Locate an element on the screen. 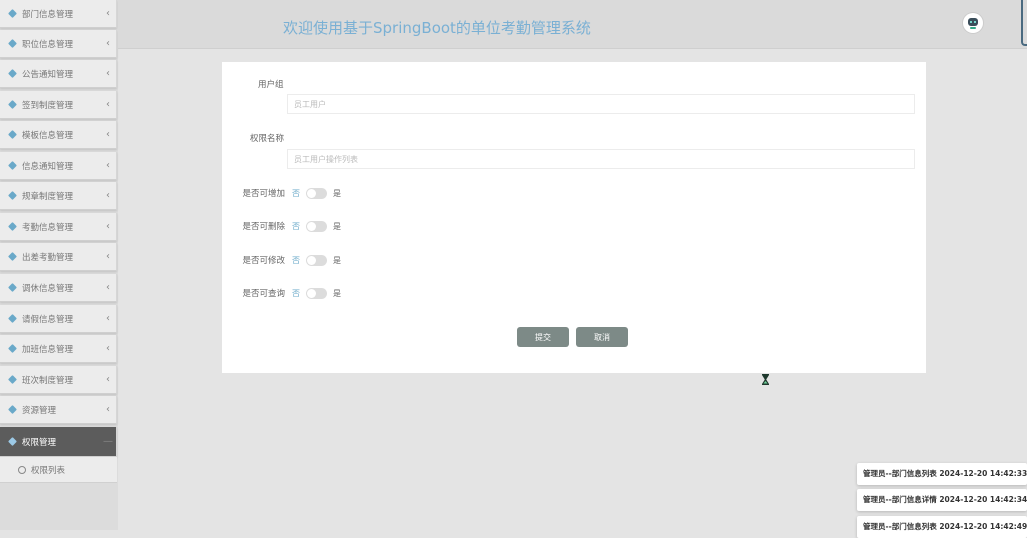 This screenshot has height=538, width=1027. top-header: 欢迎使用基于SpringBoot的单位考勤管理系统 is located at coordinates (572, 24).